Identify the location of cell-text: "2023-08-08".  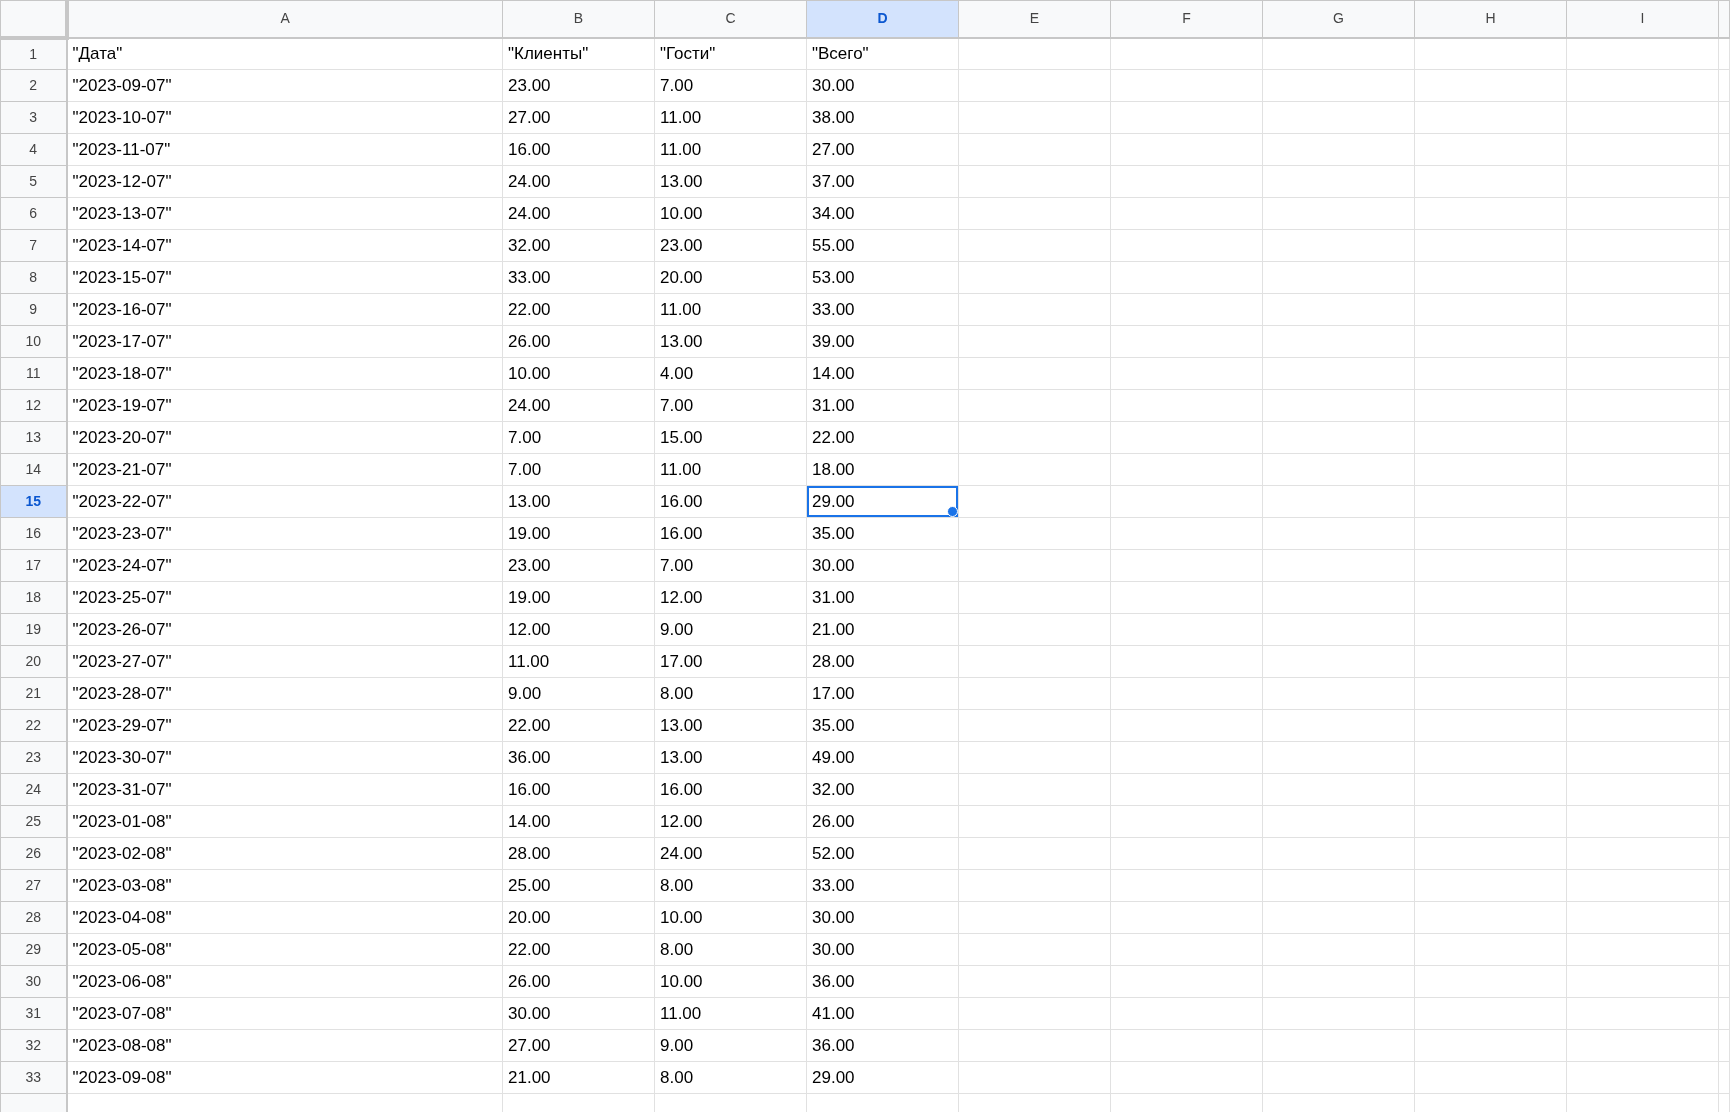
(122, 1045).